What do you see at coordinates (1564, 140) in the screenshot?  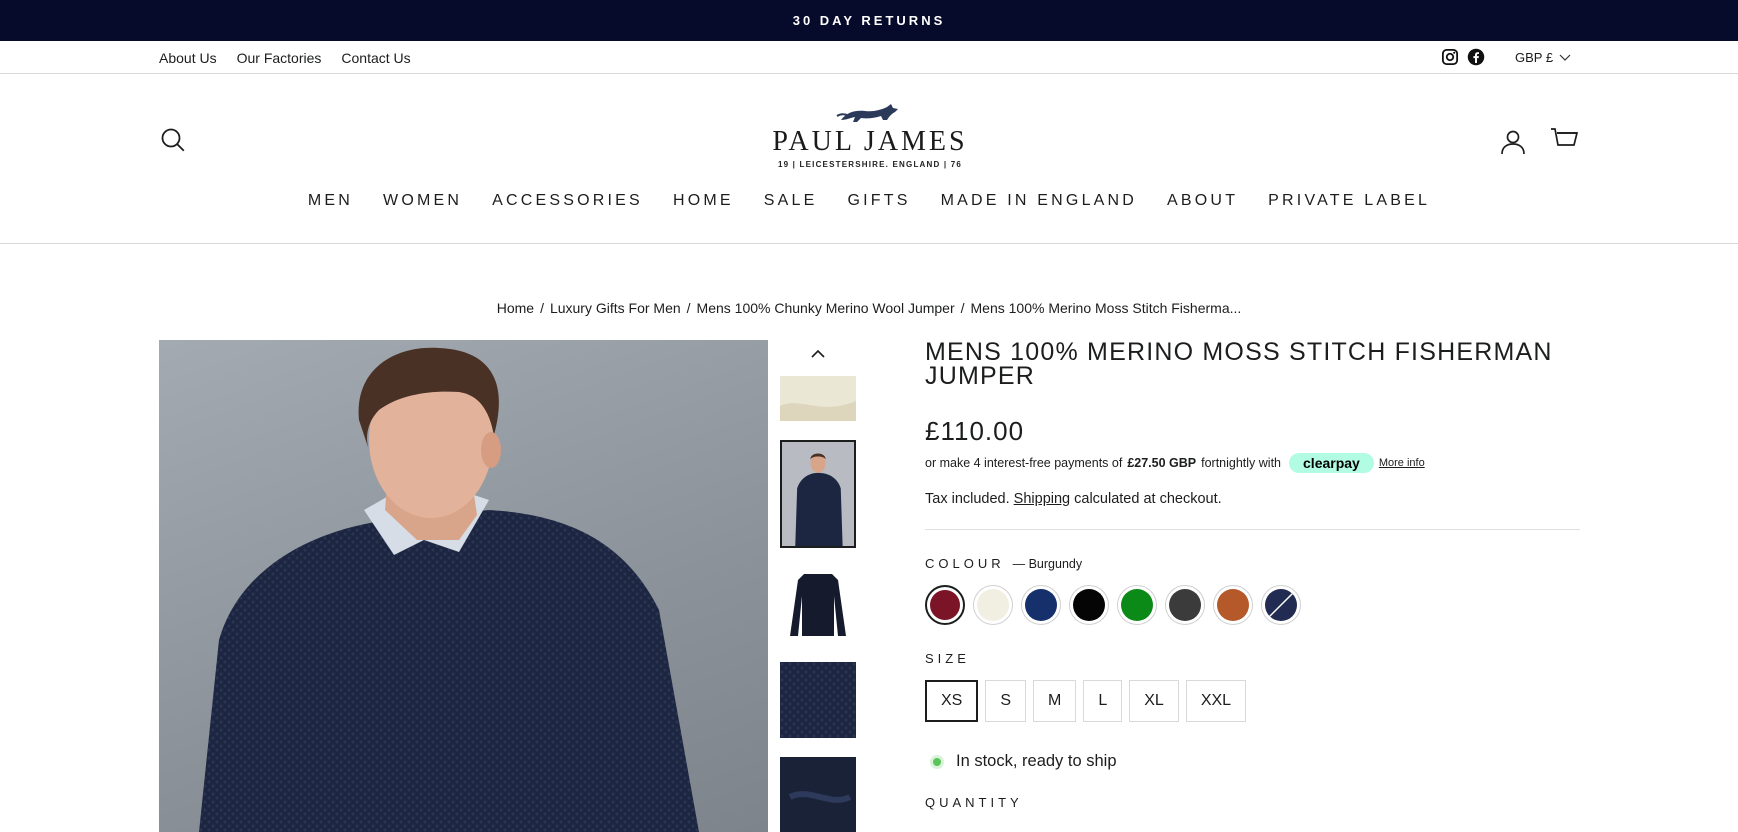 I see `cart-icon` at bounding box center [1564, 140].